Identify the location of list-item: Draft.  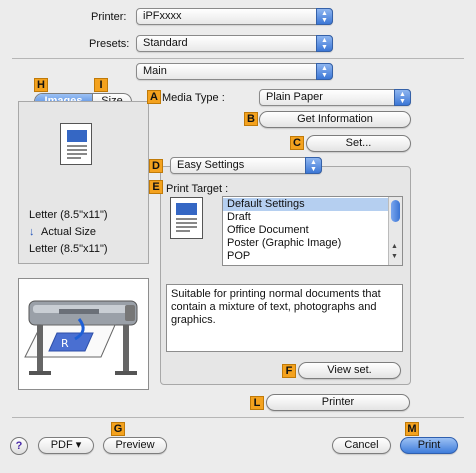
(305, 217).